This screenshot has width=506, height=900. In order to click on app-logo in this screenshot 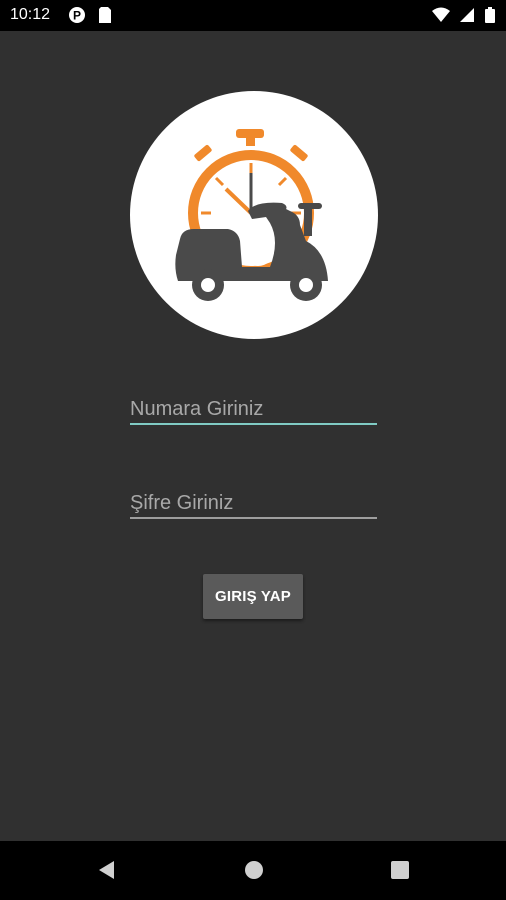, I will do `click(254, 215)`.